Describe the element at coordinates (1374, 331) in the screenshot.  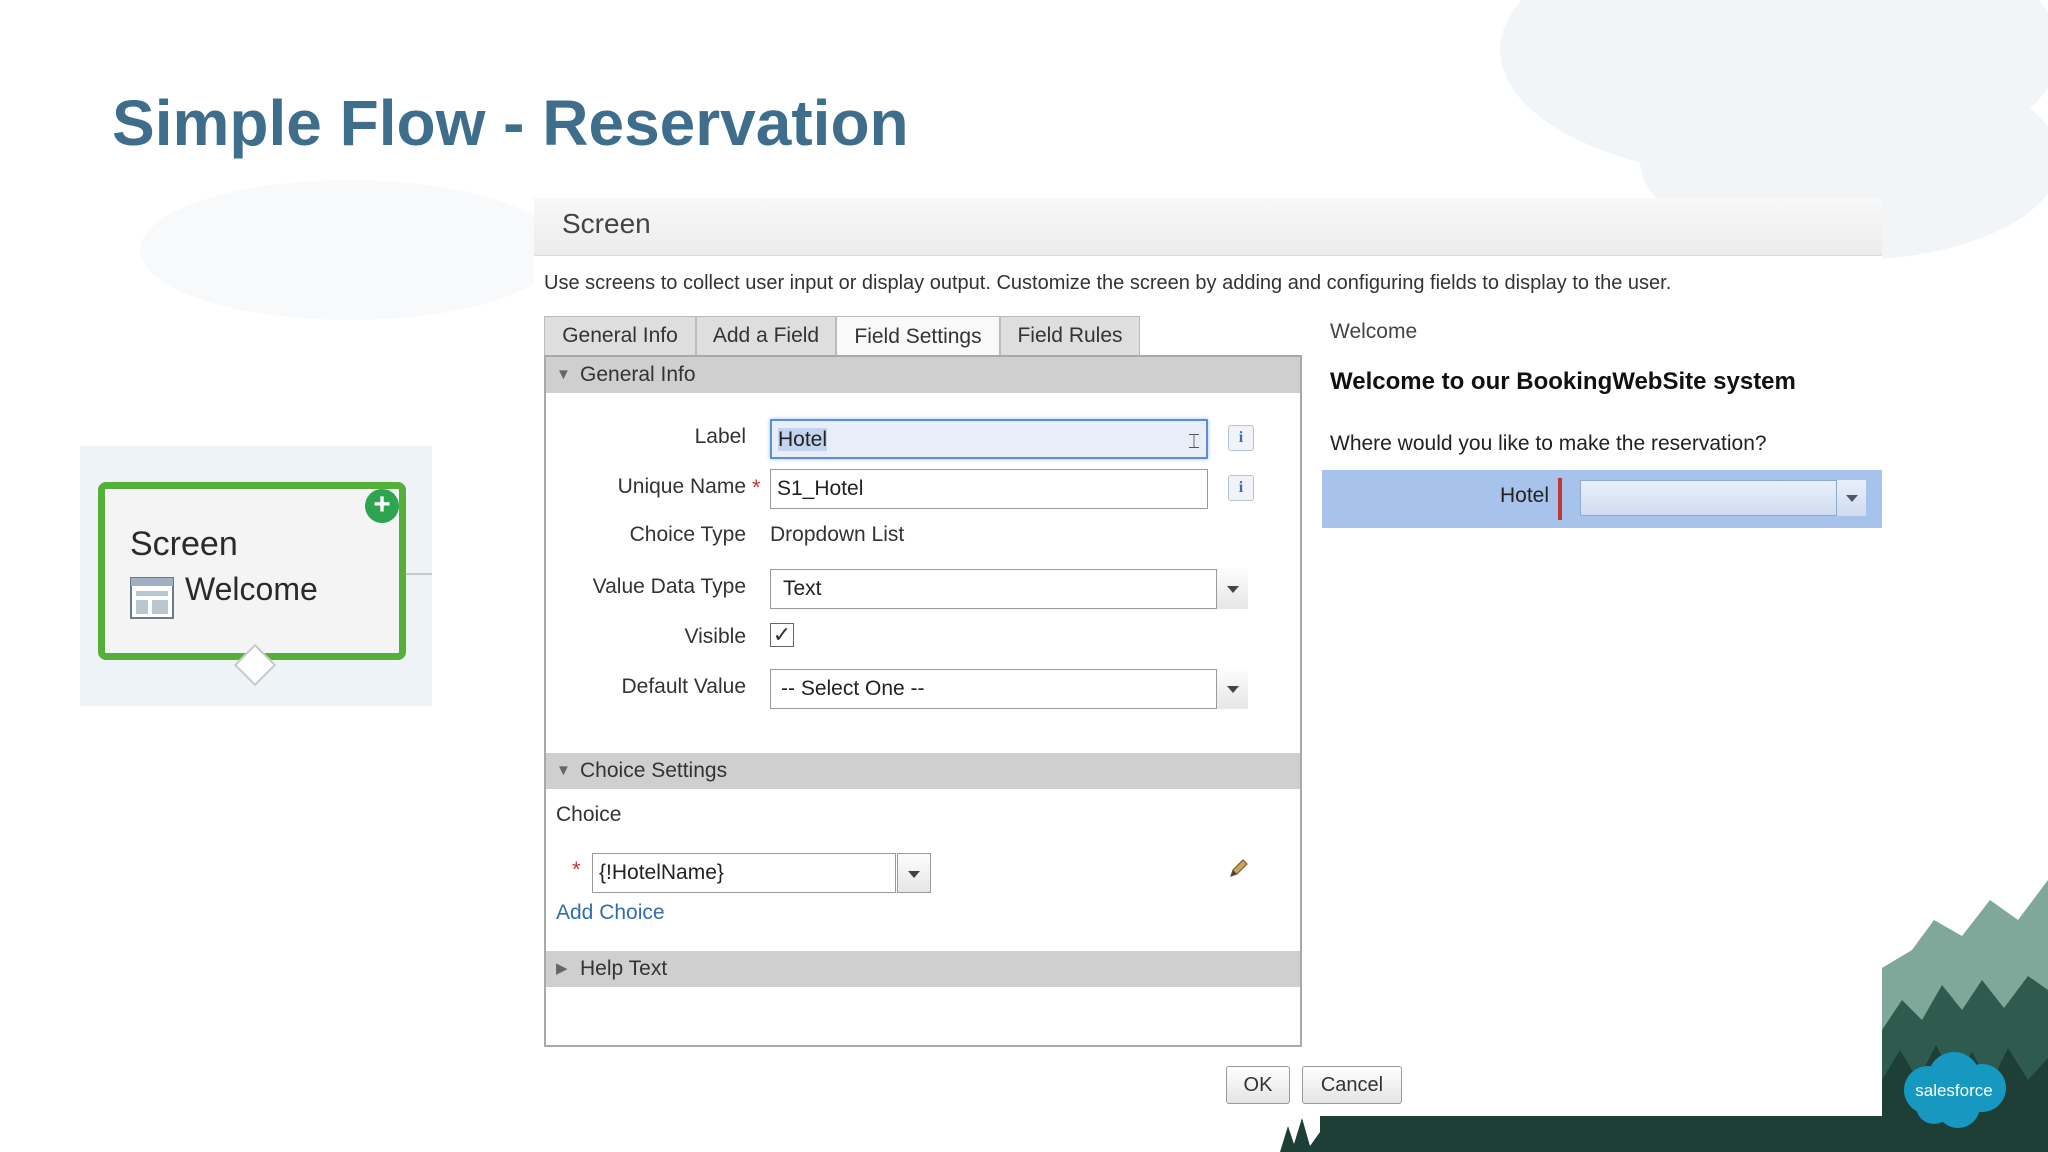
I see `preview-screen-name: Welcome` at that location.